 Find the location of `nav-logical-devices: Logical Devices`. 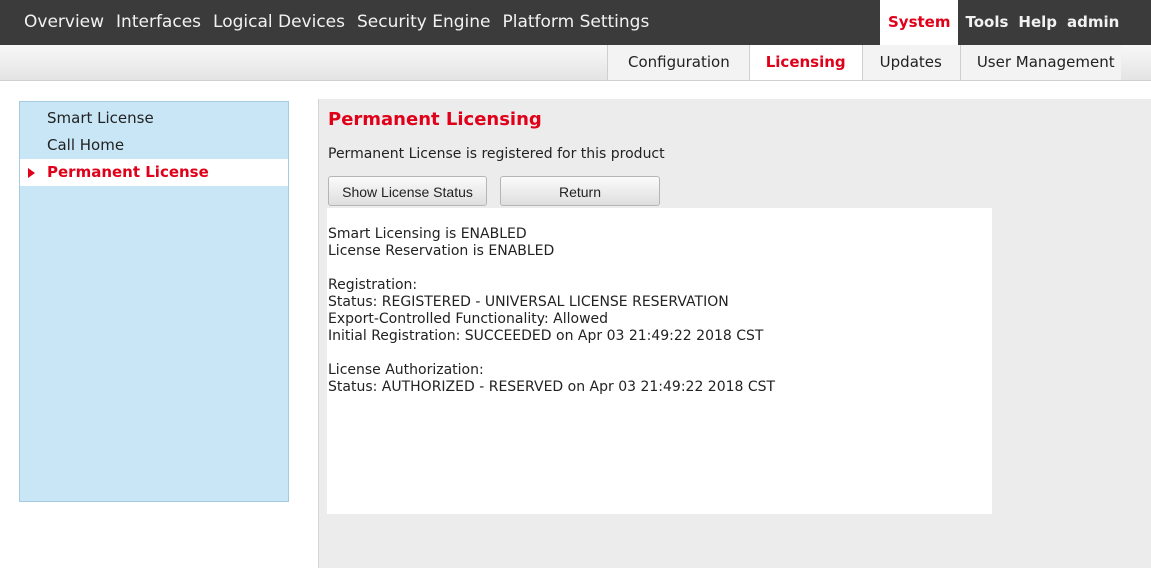

nav-logical-devices: Logical Devices is located at coordinates (279, 22).